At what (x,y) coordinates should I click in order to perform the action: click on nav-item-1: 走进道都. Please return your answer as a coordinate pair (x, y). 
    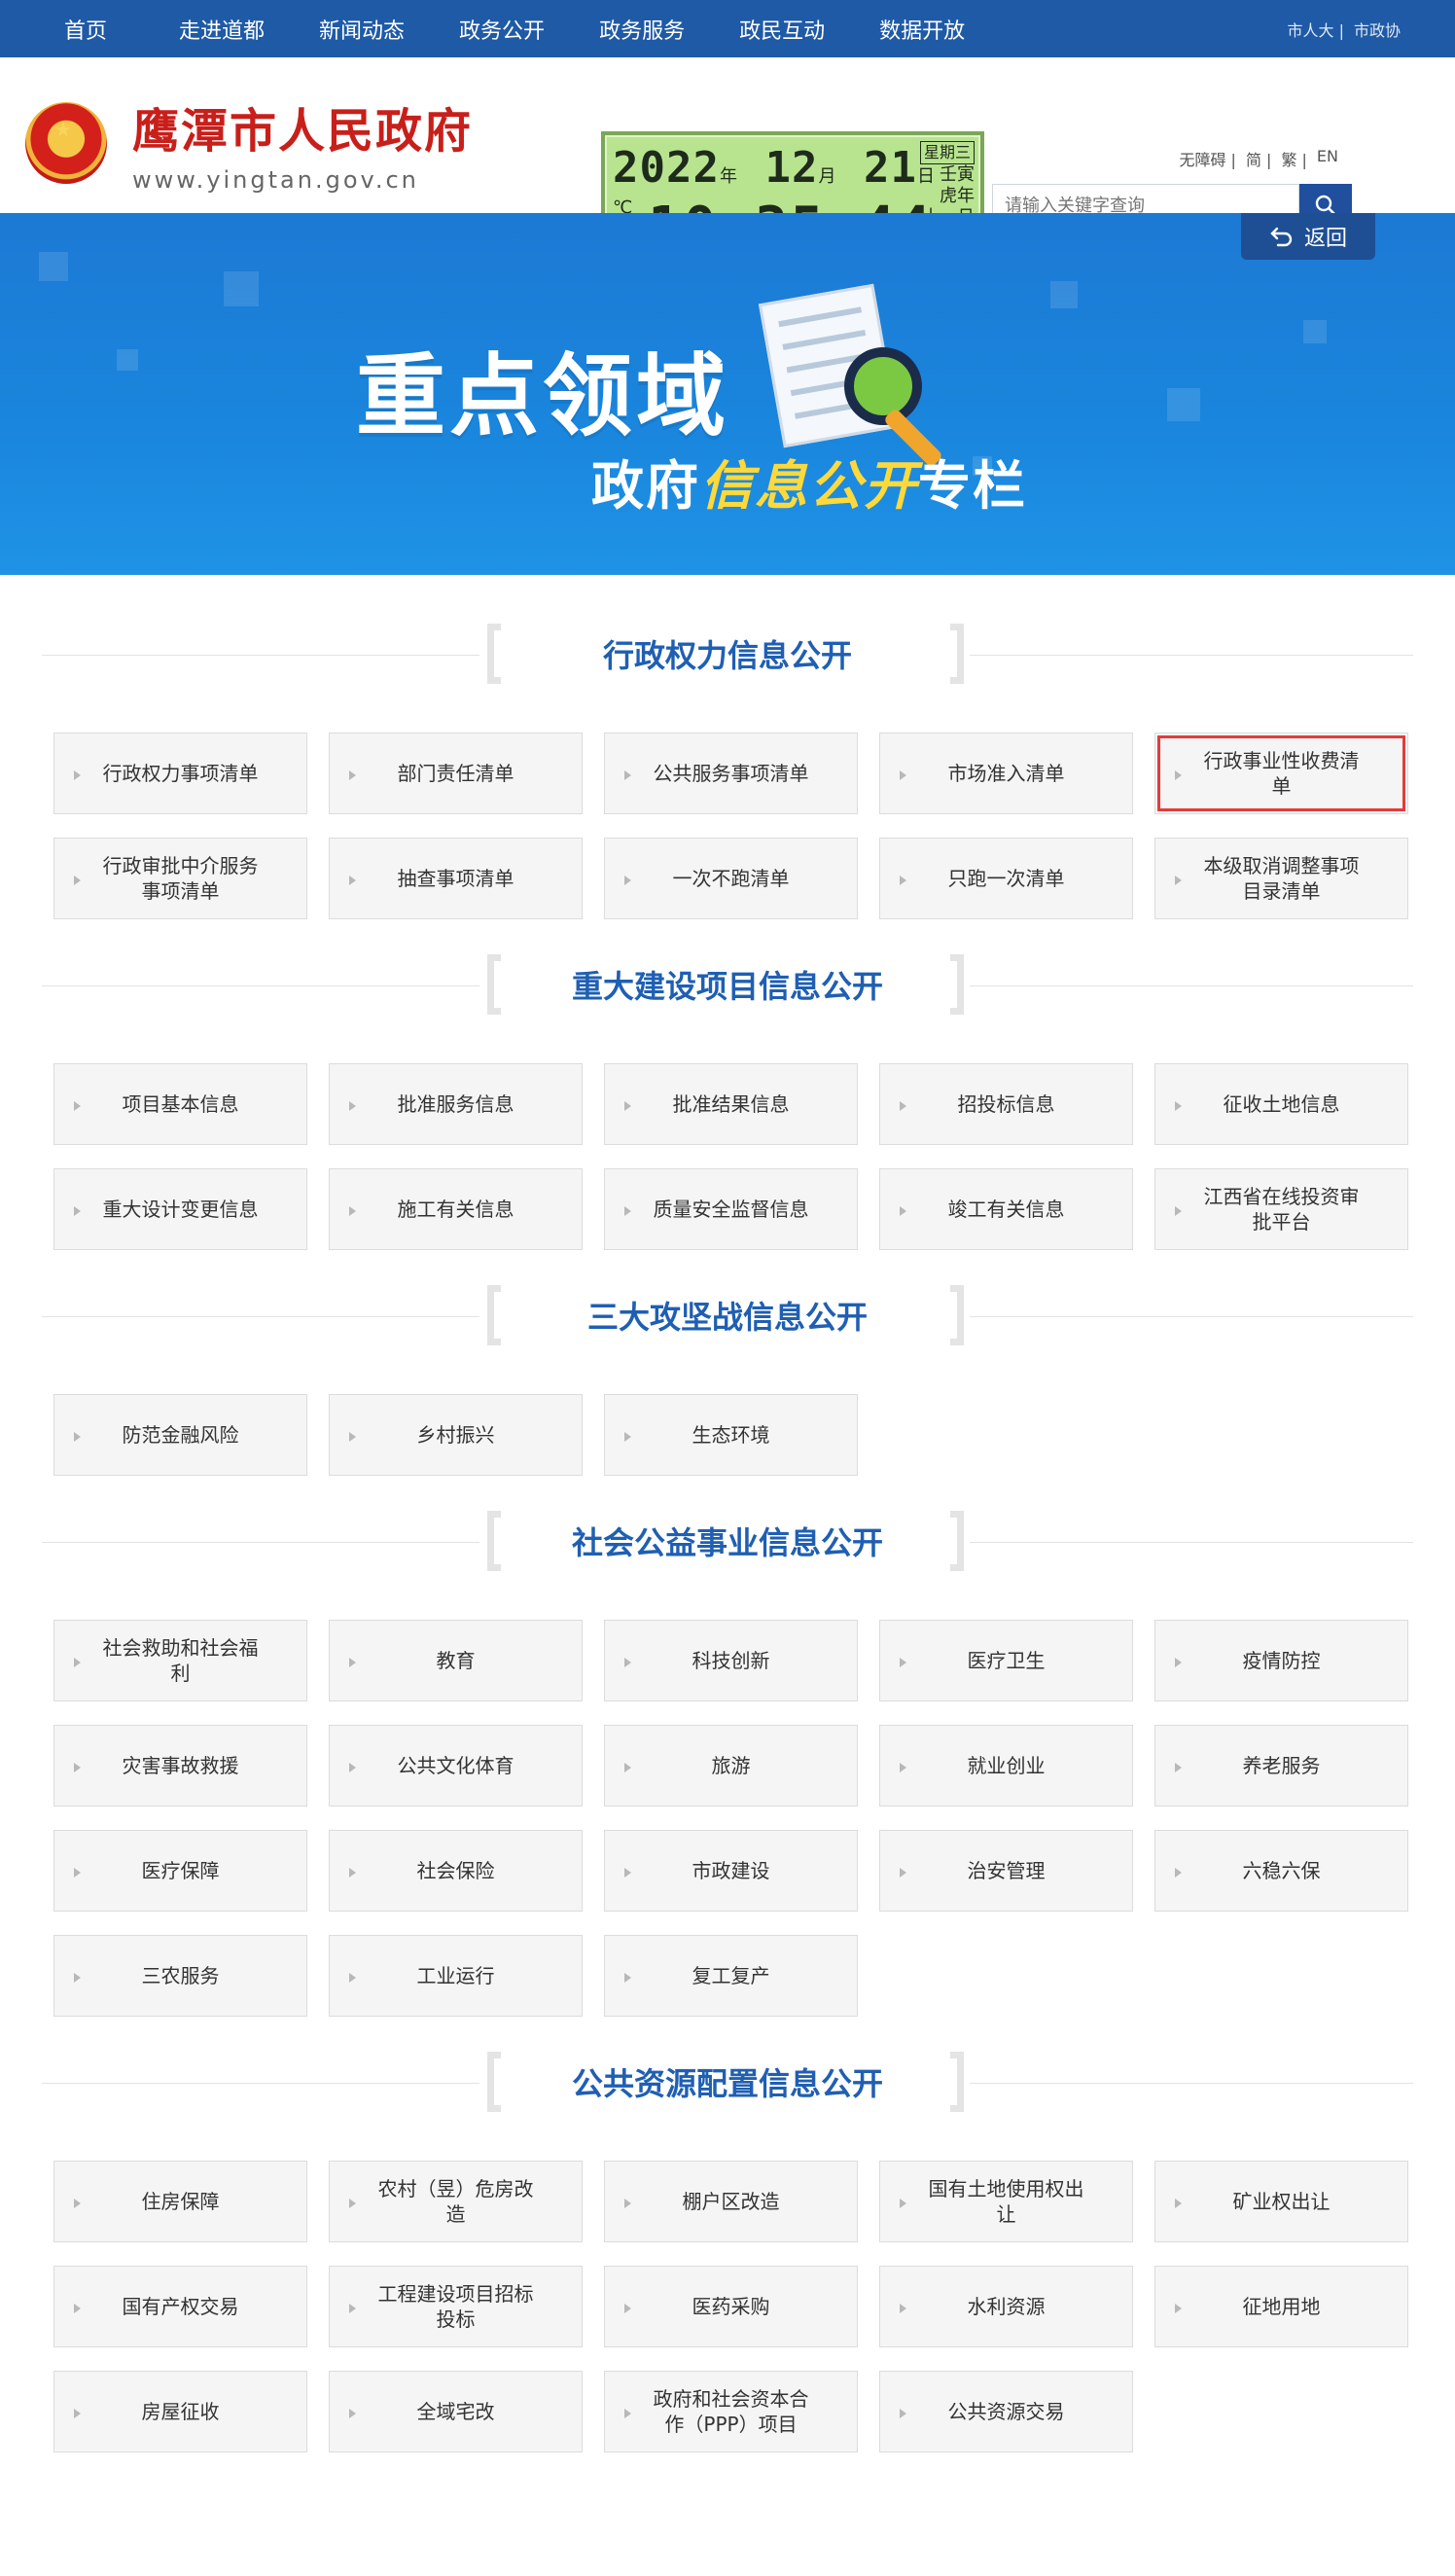
    Looking at the image, I should click on (222, 29).